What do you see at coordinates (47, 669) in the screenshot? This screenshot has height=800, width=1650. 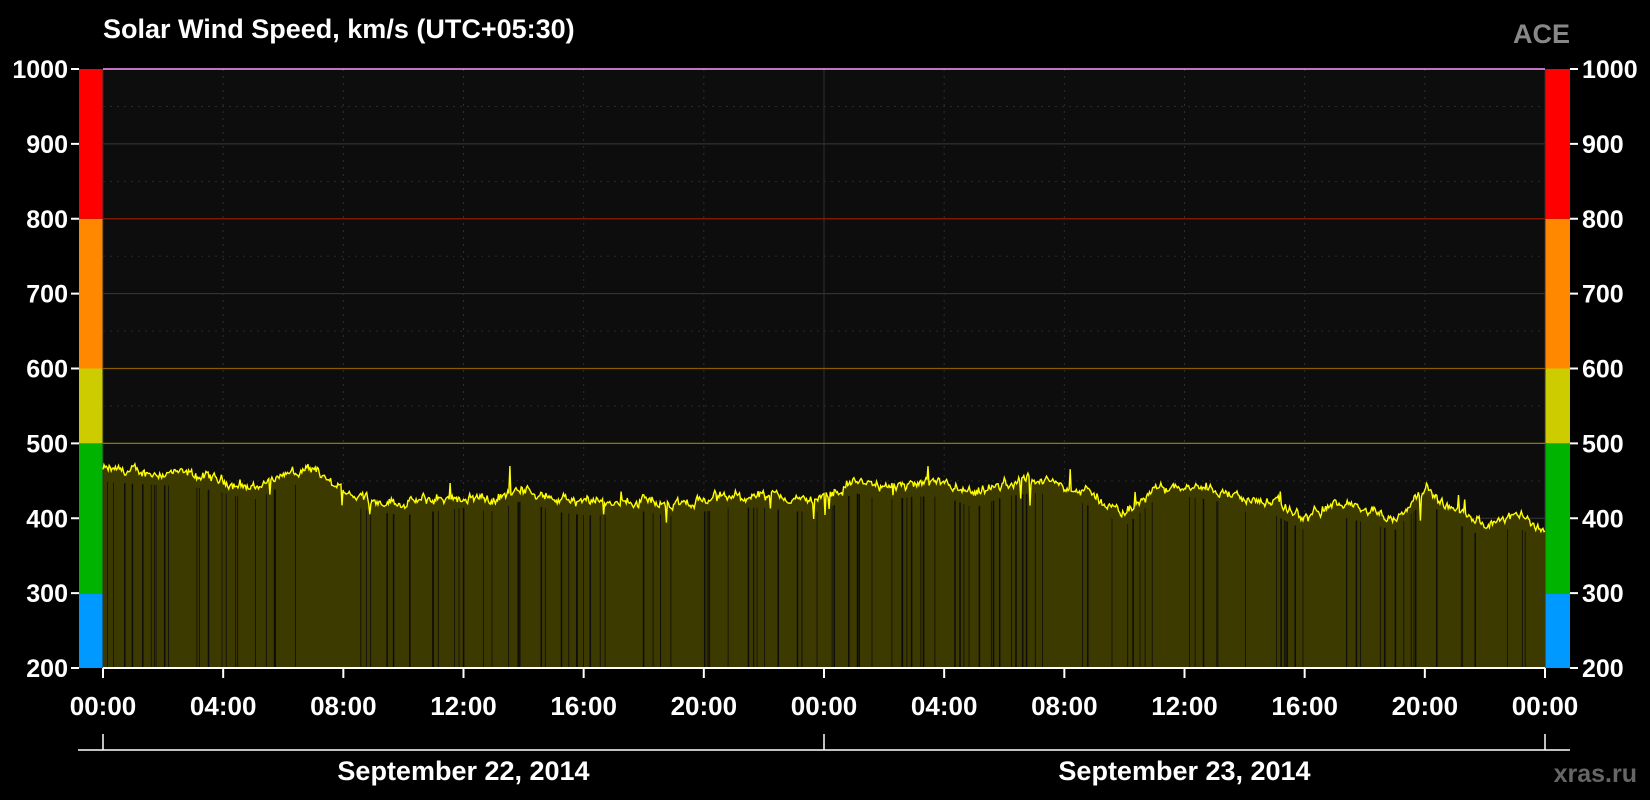 I see `y-tick-label-left: 200` at bounding box center [47, 669].